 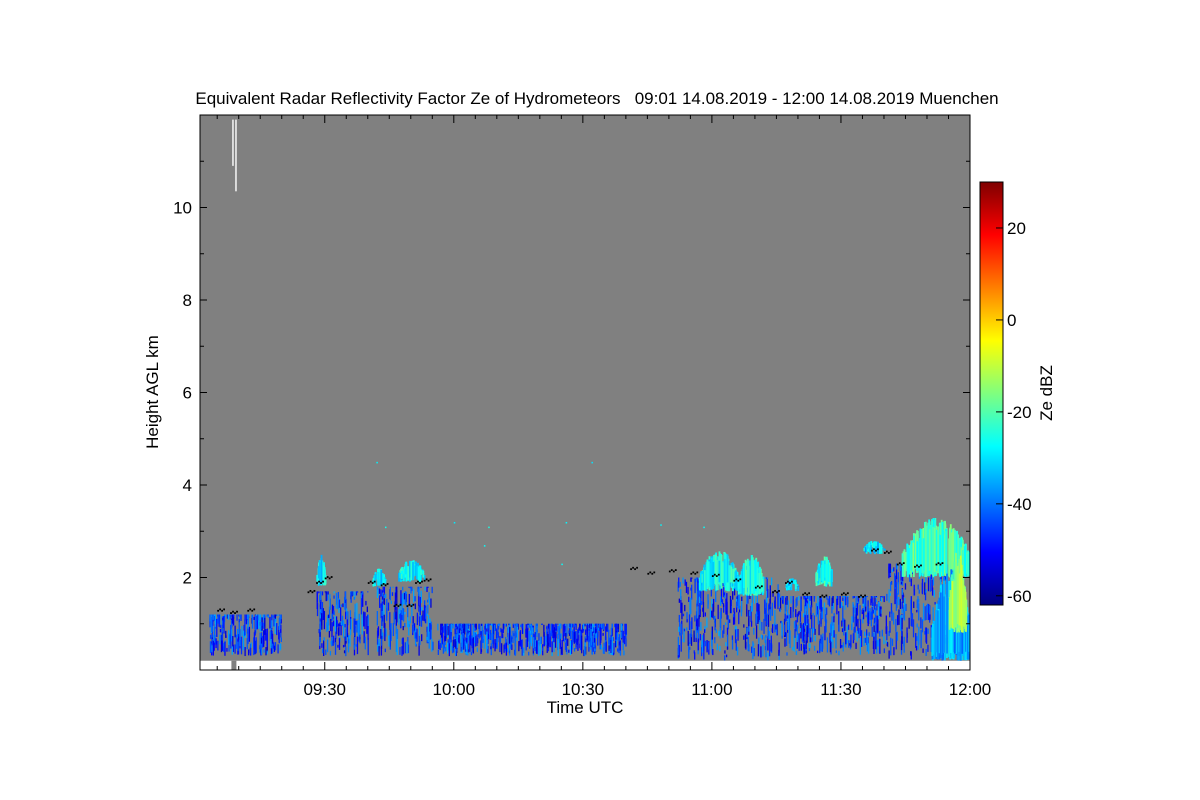 I want to click on colorbar: -60 -40 -20 0 20 Ze dBZ, so click(x=1017, y=393).